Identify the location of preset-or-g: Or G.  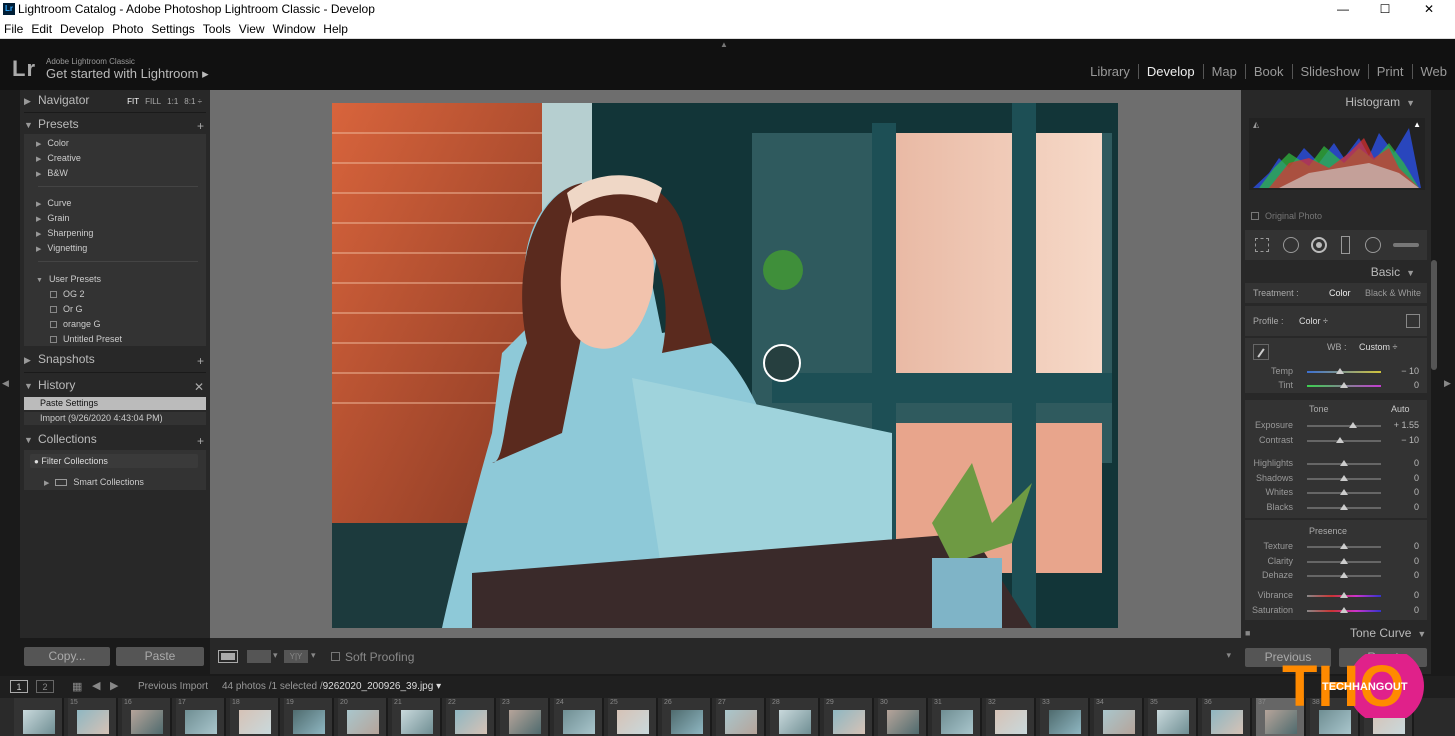
(66, 309).